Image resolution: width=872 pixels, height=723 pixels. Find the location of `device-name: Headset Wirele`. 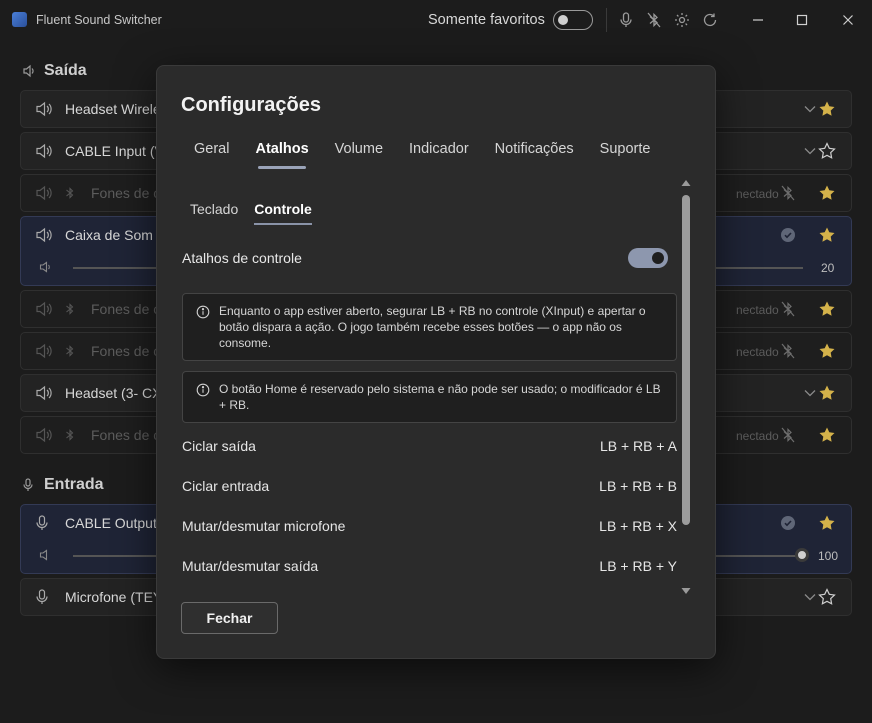

device-name: Headset Wirele is located at coordinates (113, 109).